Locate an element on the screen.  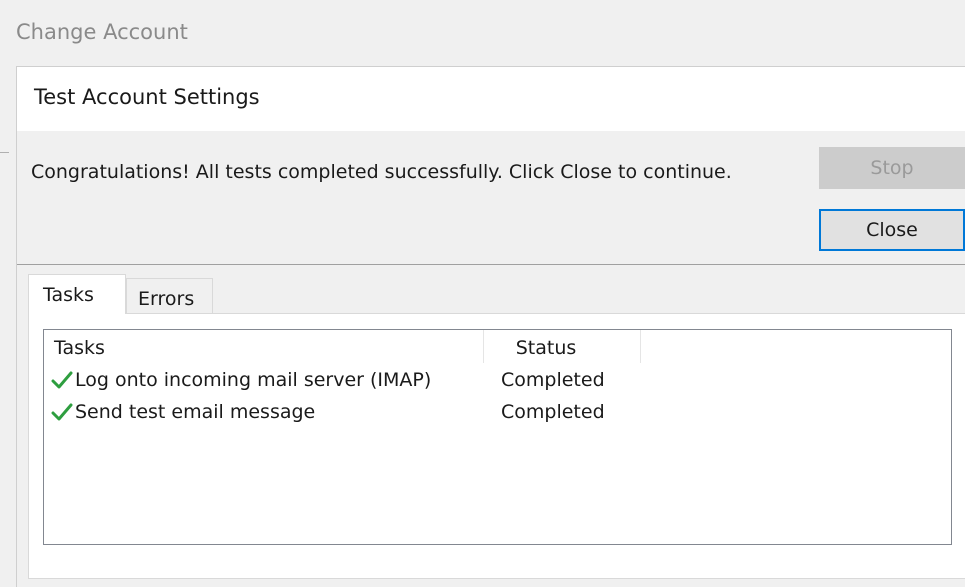
parent-window-title: Change Account is located at coordinates (102, 32).